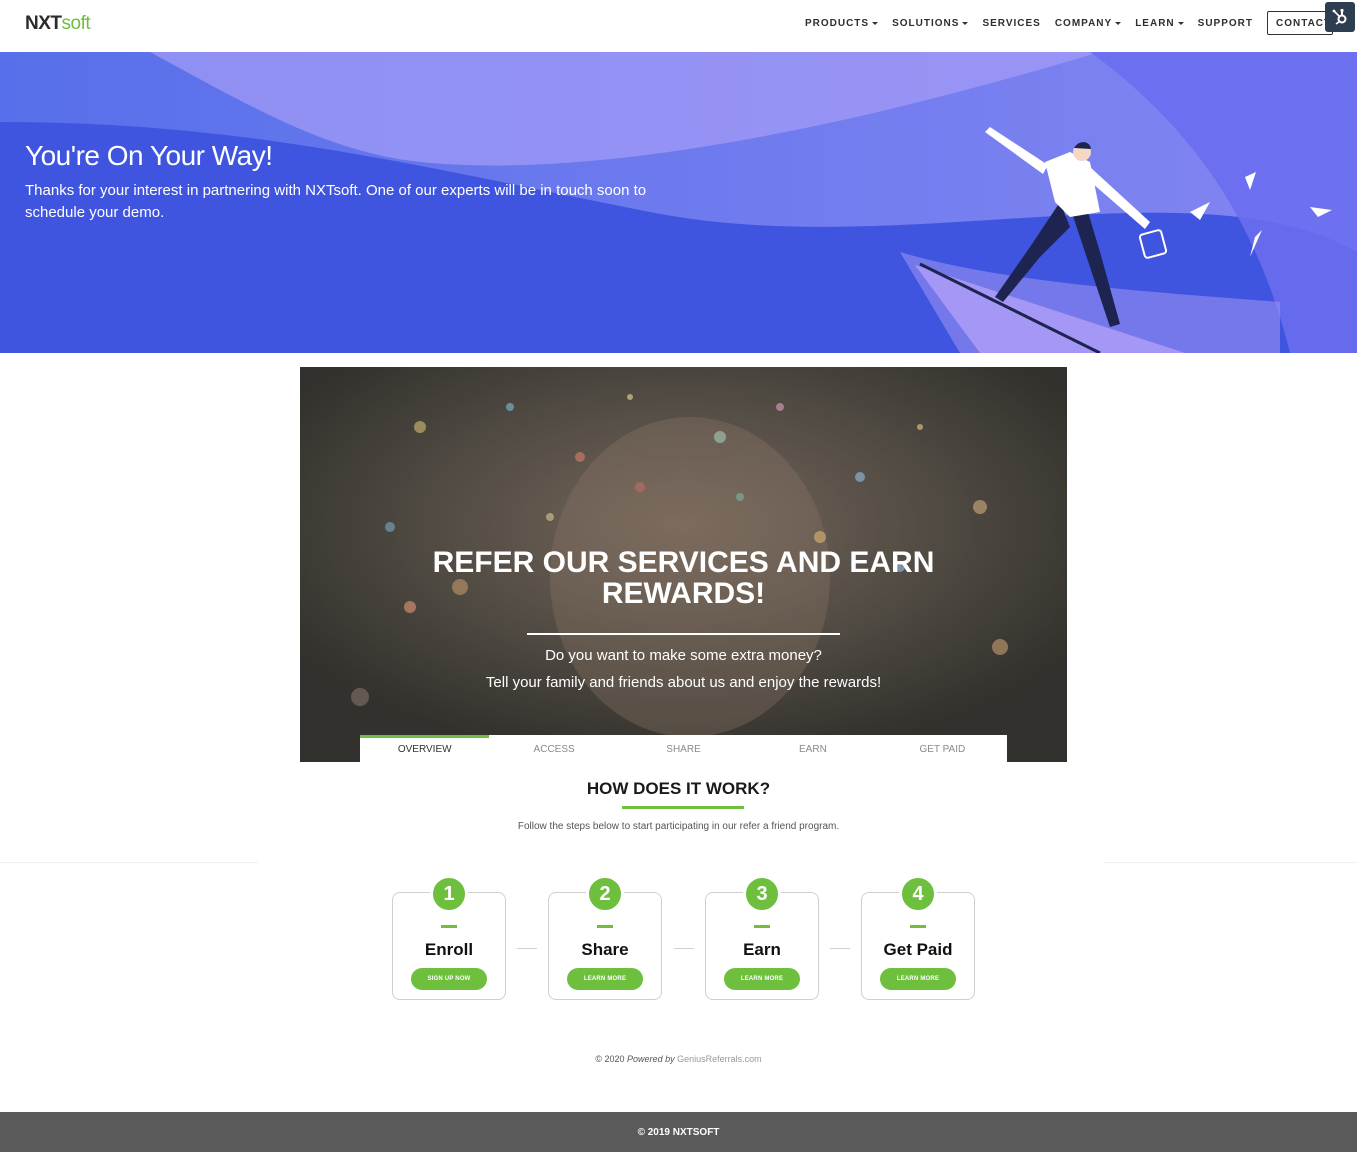 This screenshot has height=1152, width=1357. I want to click on hubspot-sprocket-icon, so click(1340, 17).